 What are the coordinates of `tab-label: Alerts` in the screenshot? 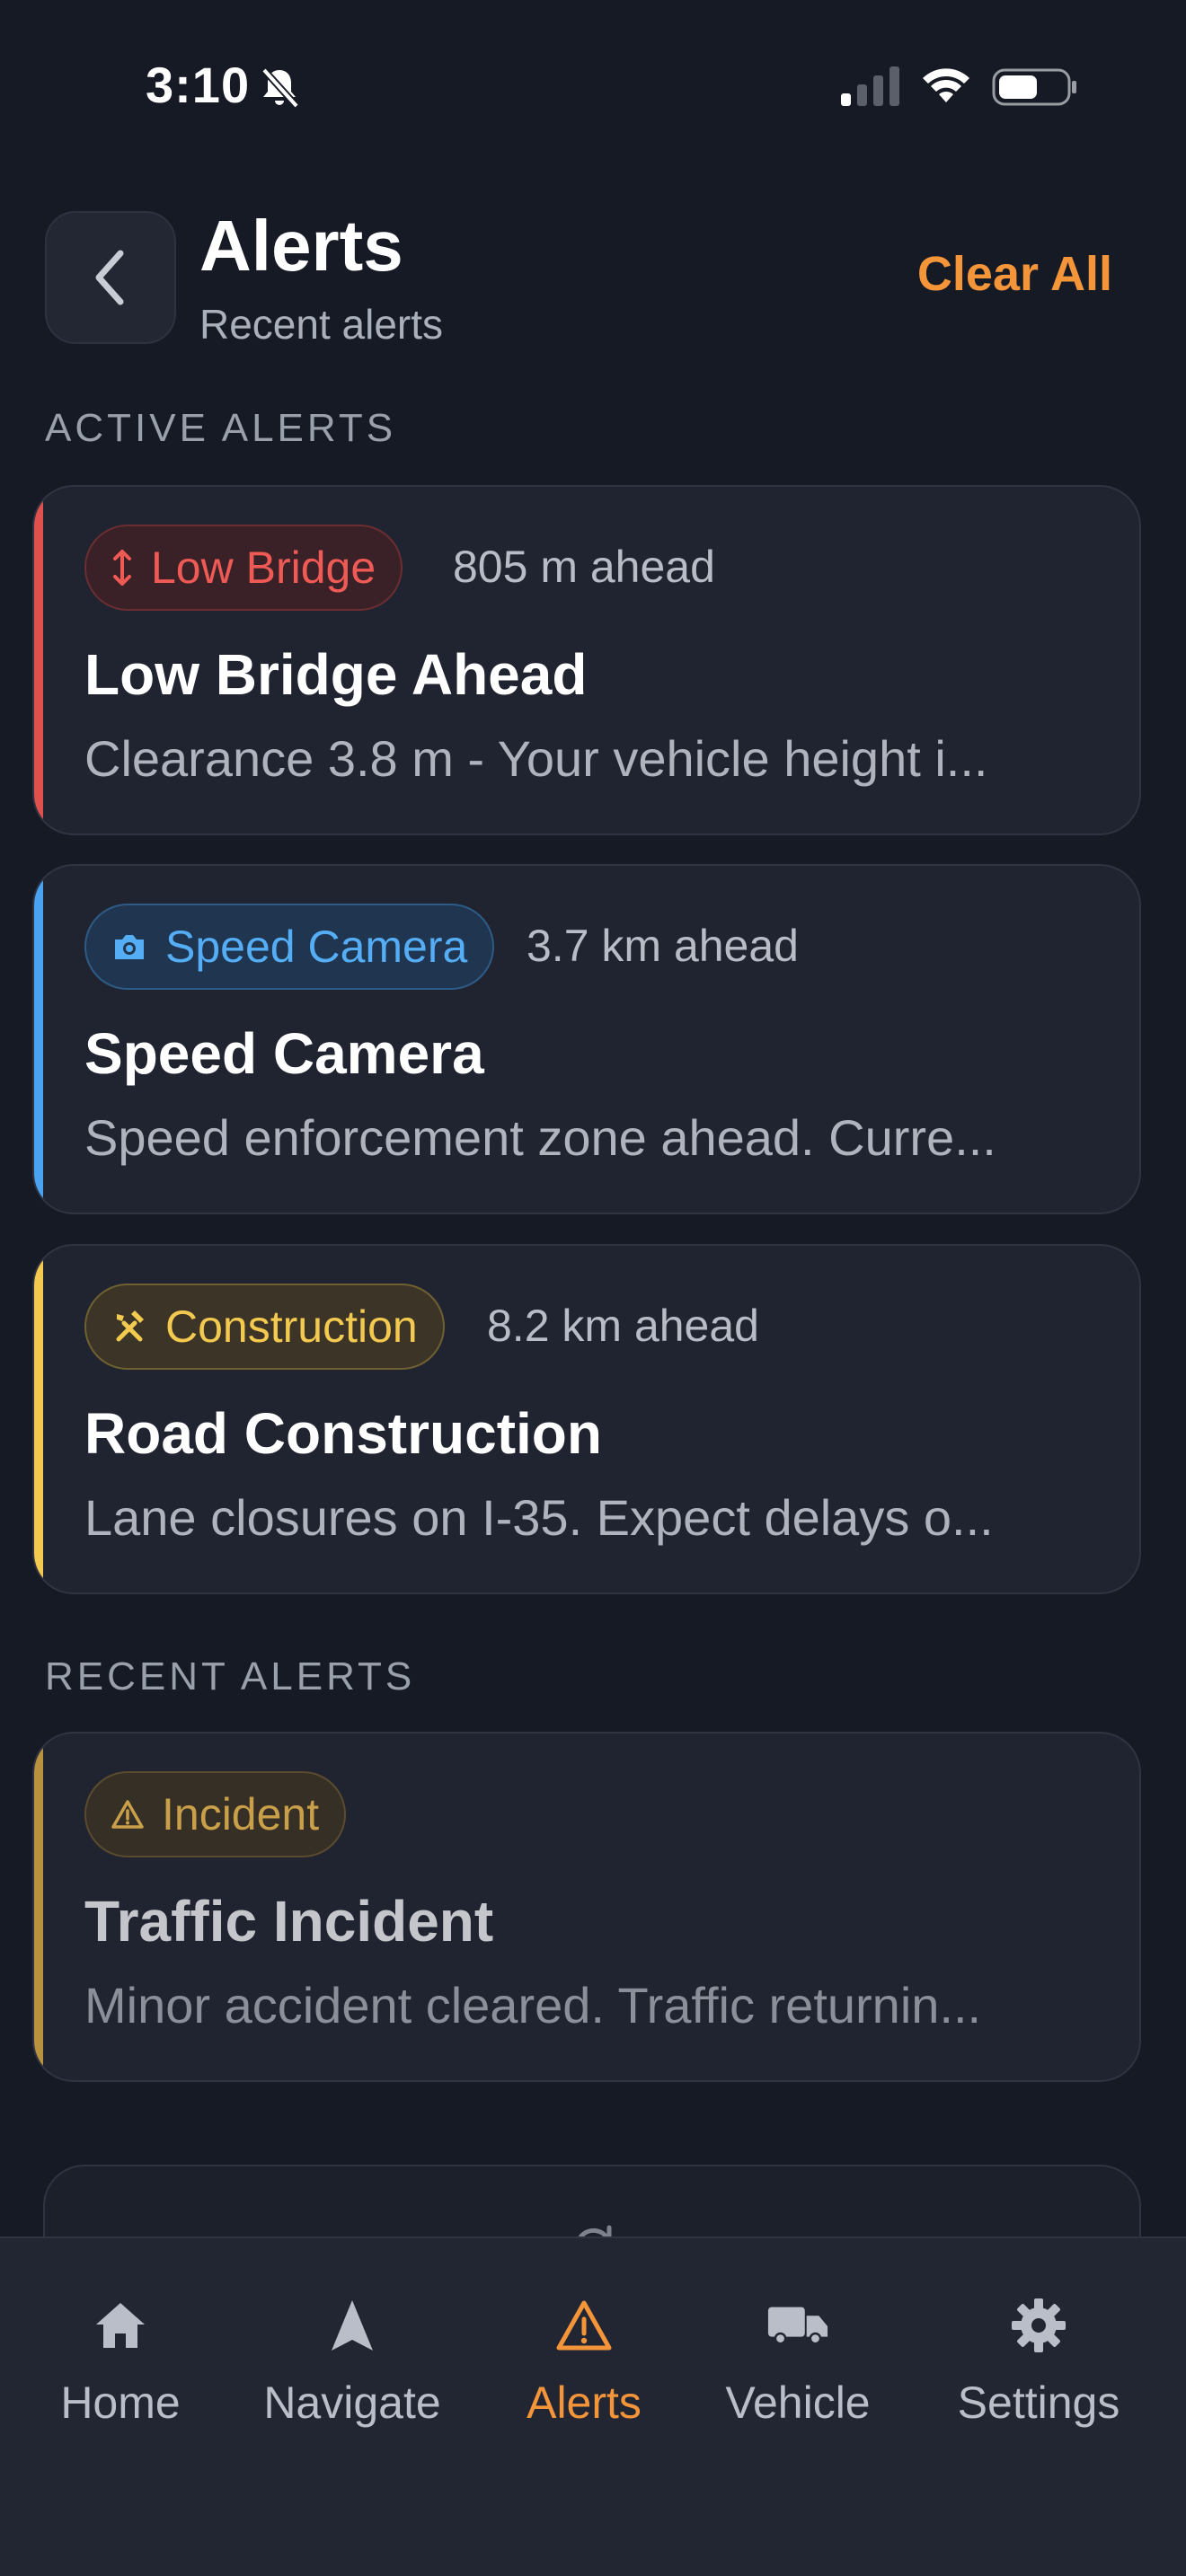 It's located at (584, 2403).